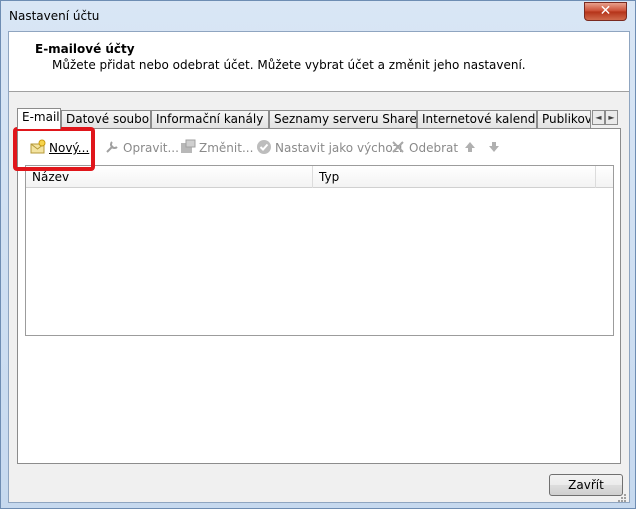  Describe the element at coordinates (210, 119) in the screenshot. I see `tab-rss-feeds: Informační kanály RSS` at that location.